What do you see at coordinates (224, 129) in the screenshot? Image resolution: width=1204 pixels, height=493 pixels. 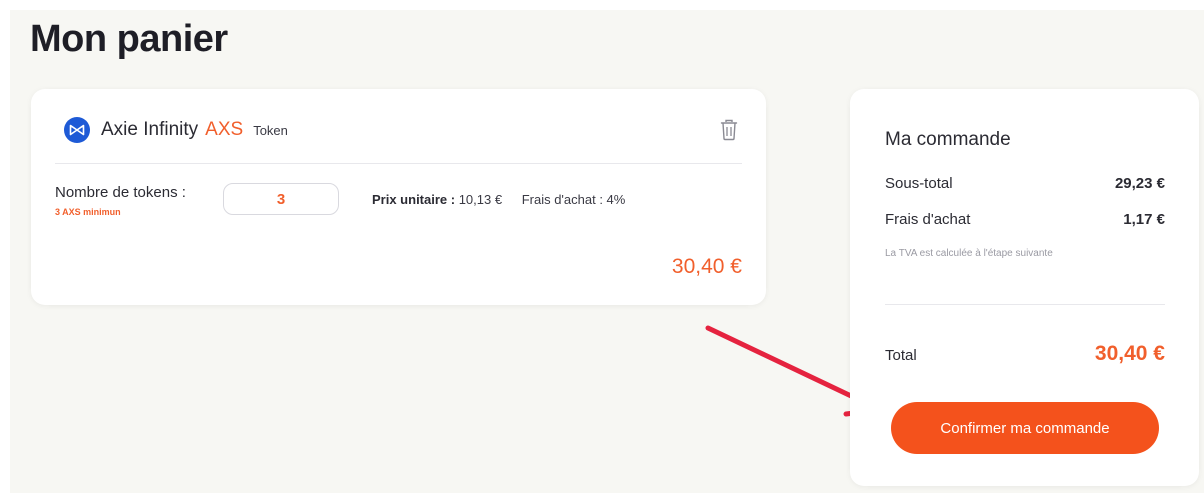 I see `product-symbol: AXS` at bounding box center [224, 129].